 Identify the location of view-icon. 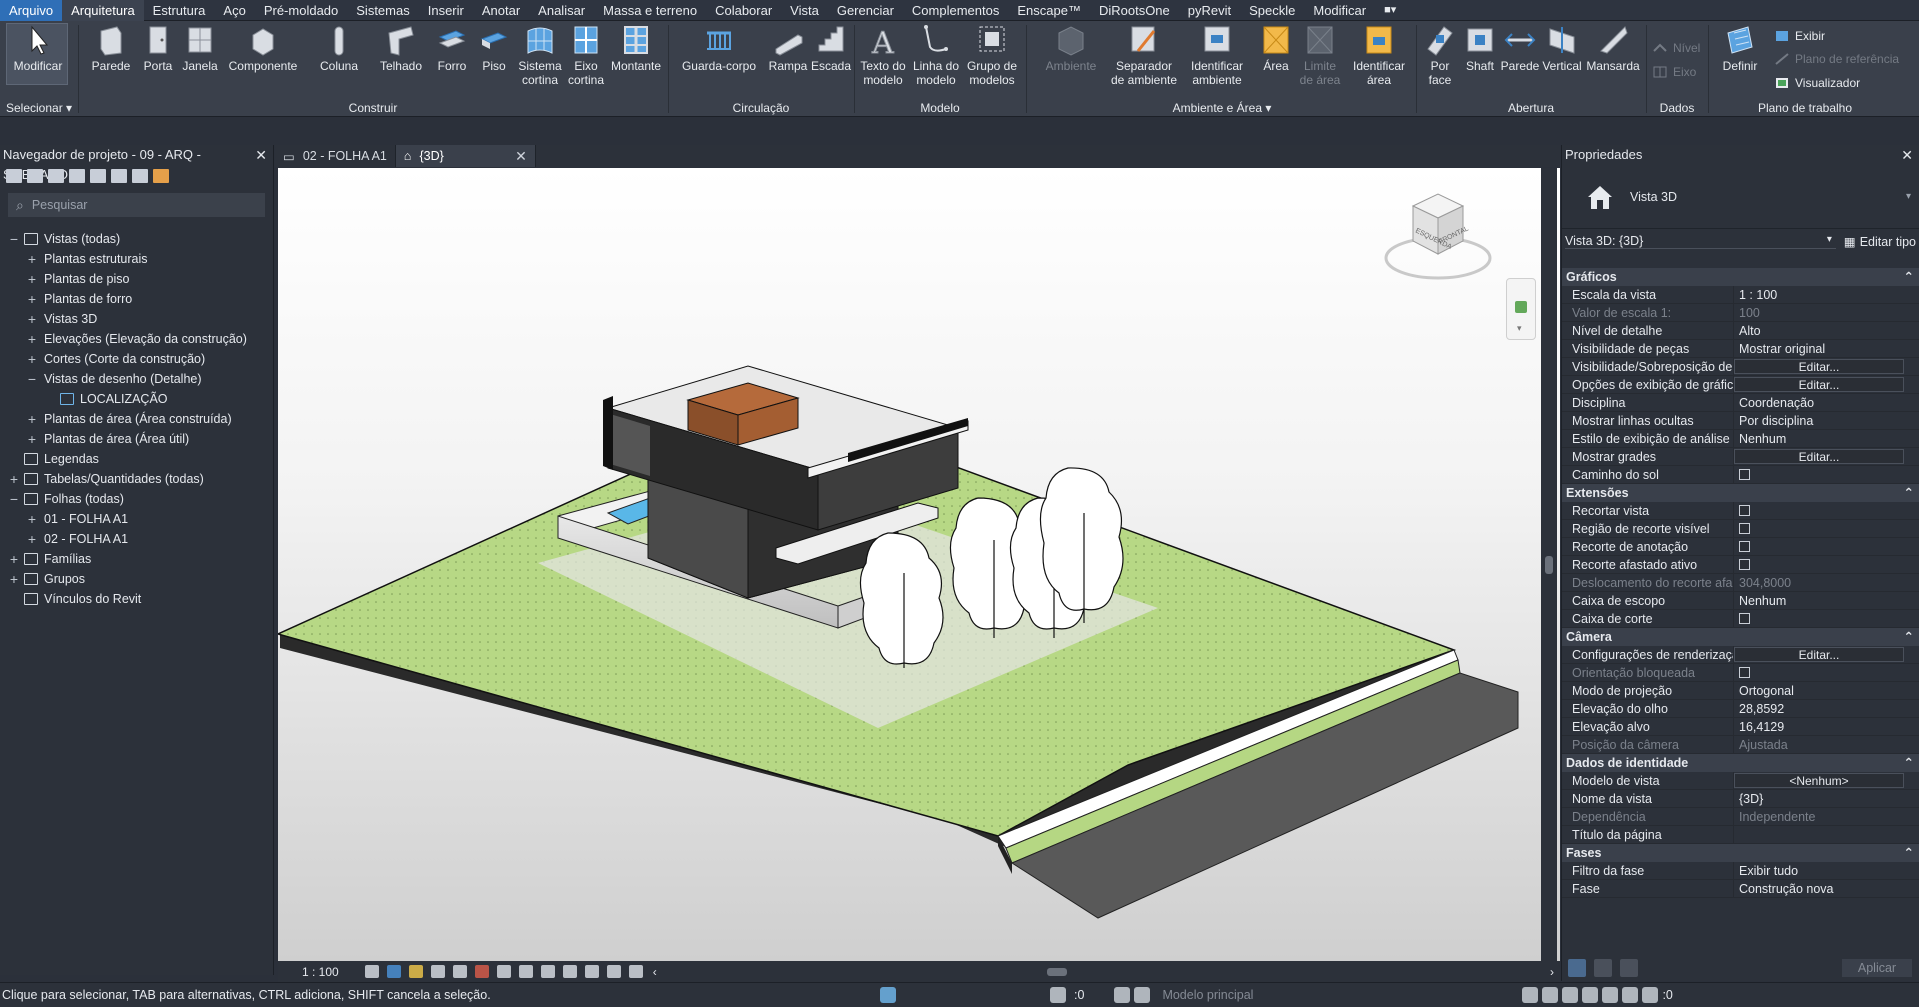
(35, 176).